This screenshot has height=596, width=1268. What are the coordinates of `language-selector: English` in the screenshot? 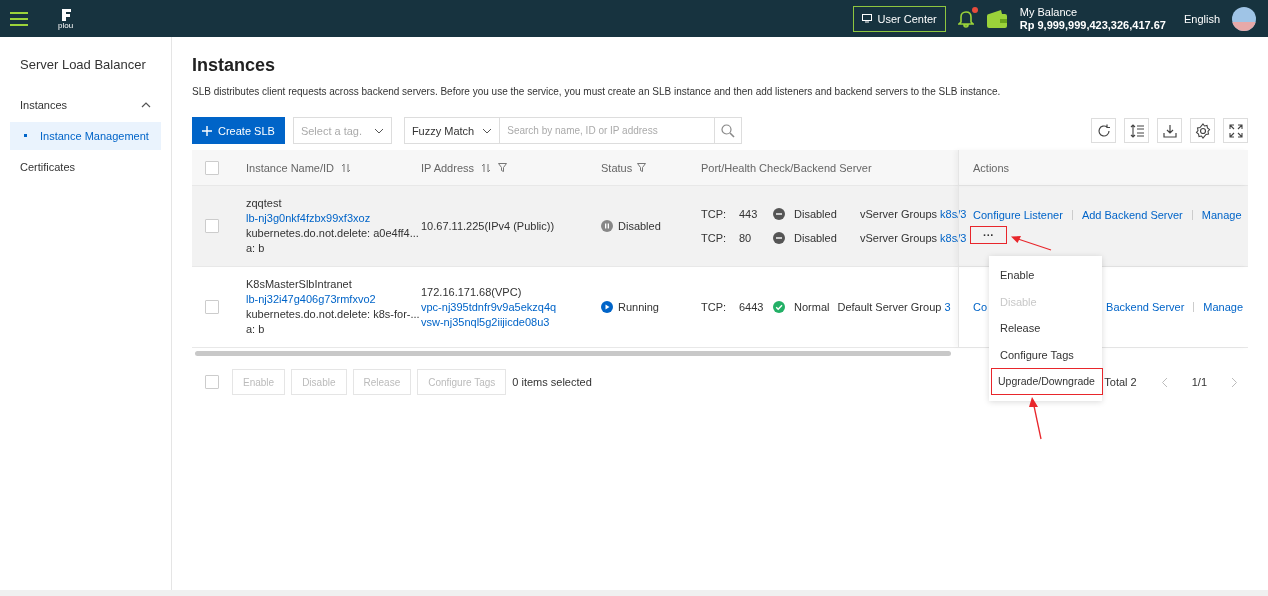 It's located at (1201, 18).